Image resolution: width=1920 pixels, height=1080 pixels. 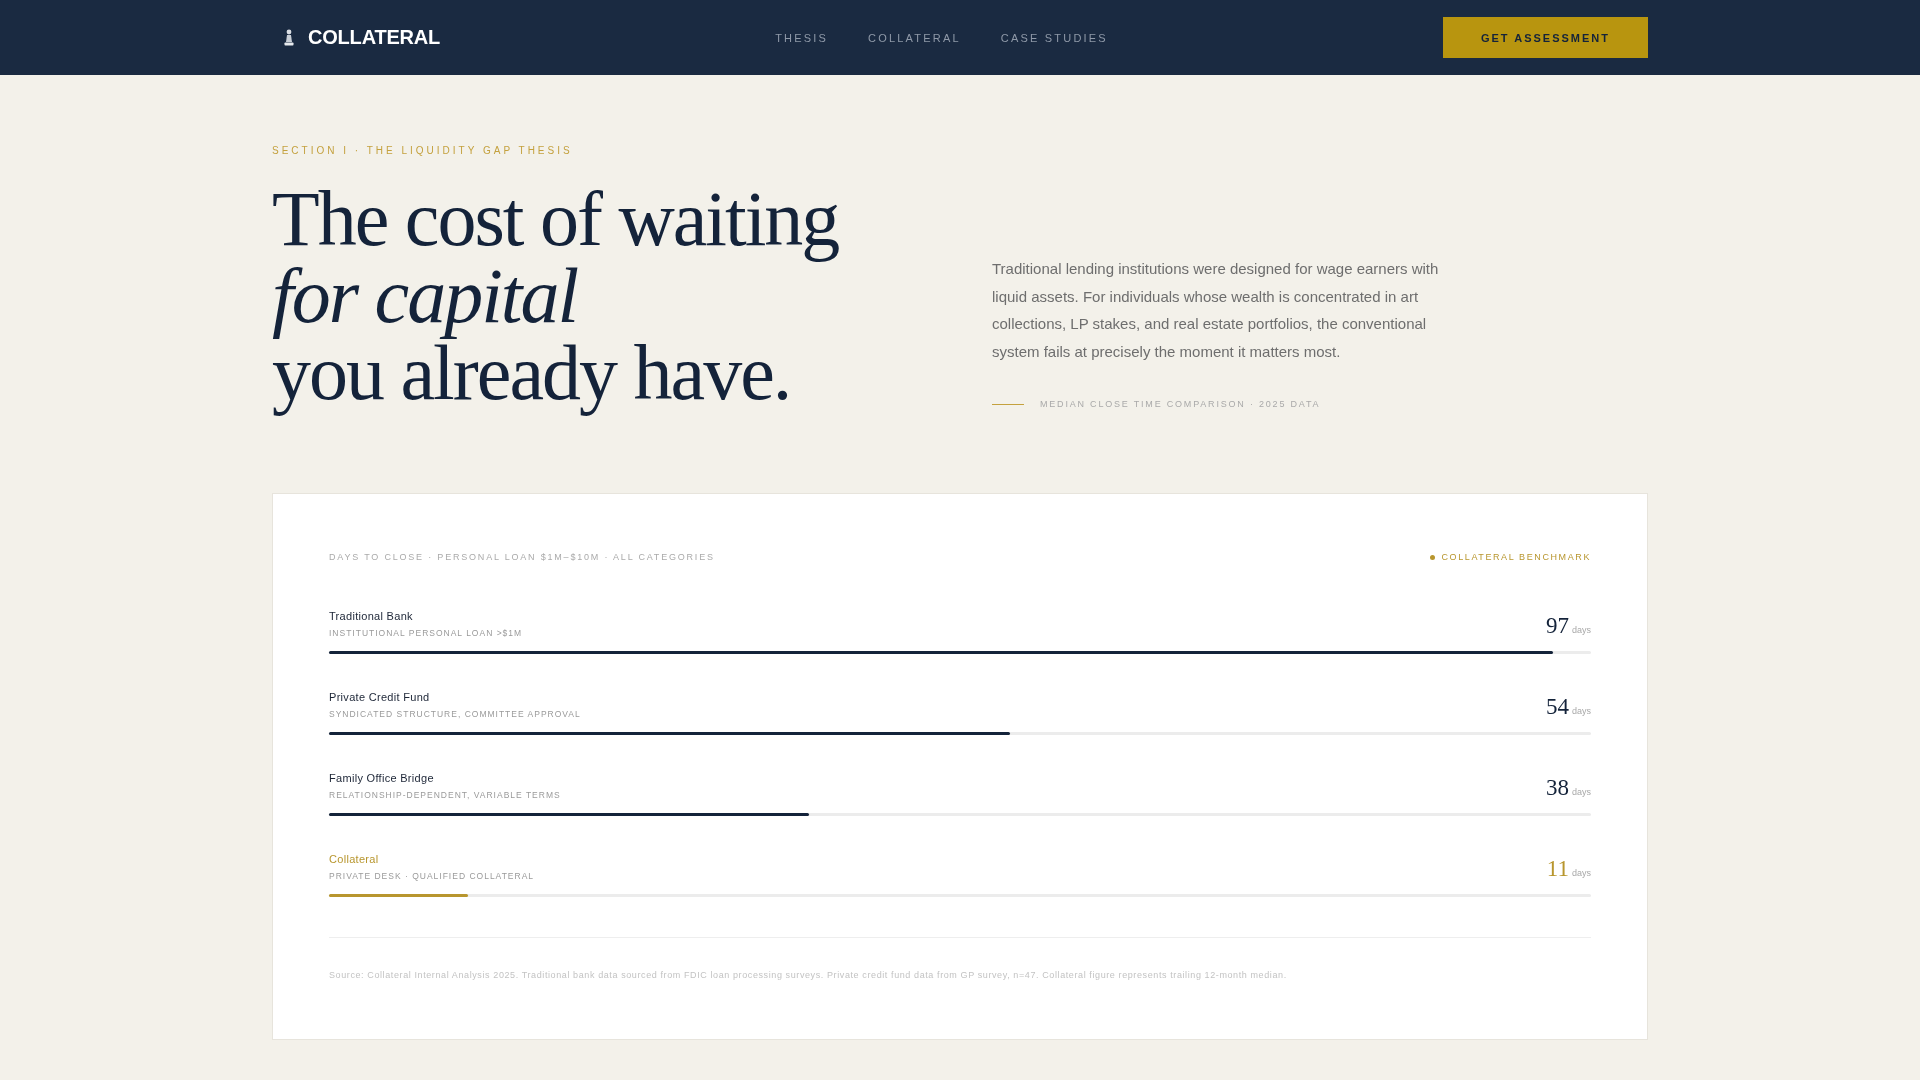 I want to click on lender-name: Private Credit Fund, so click(x=380, y=697).